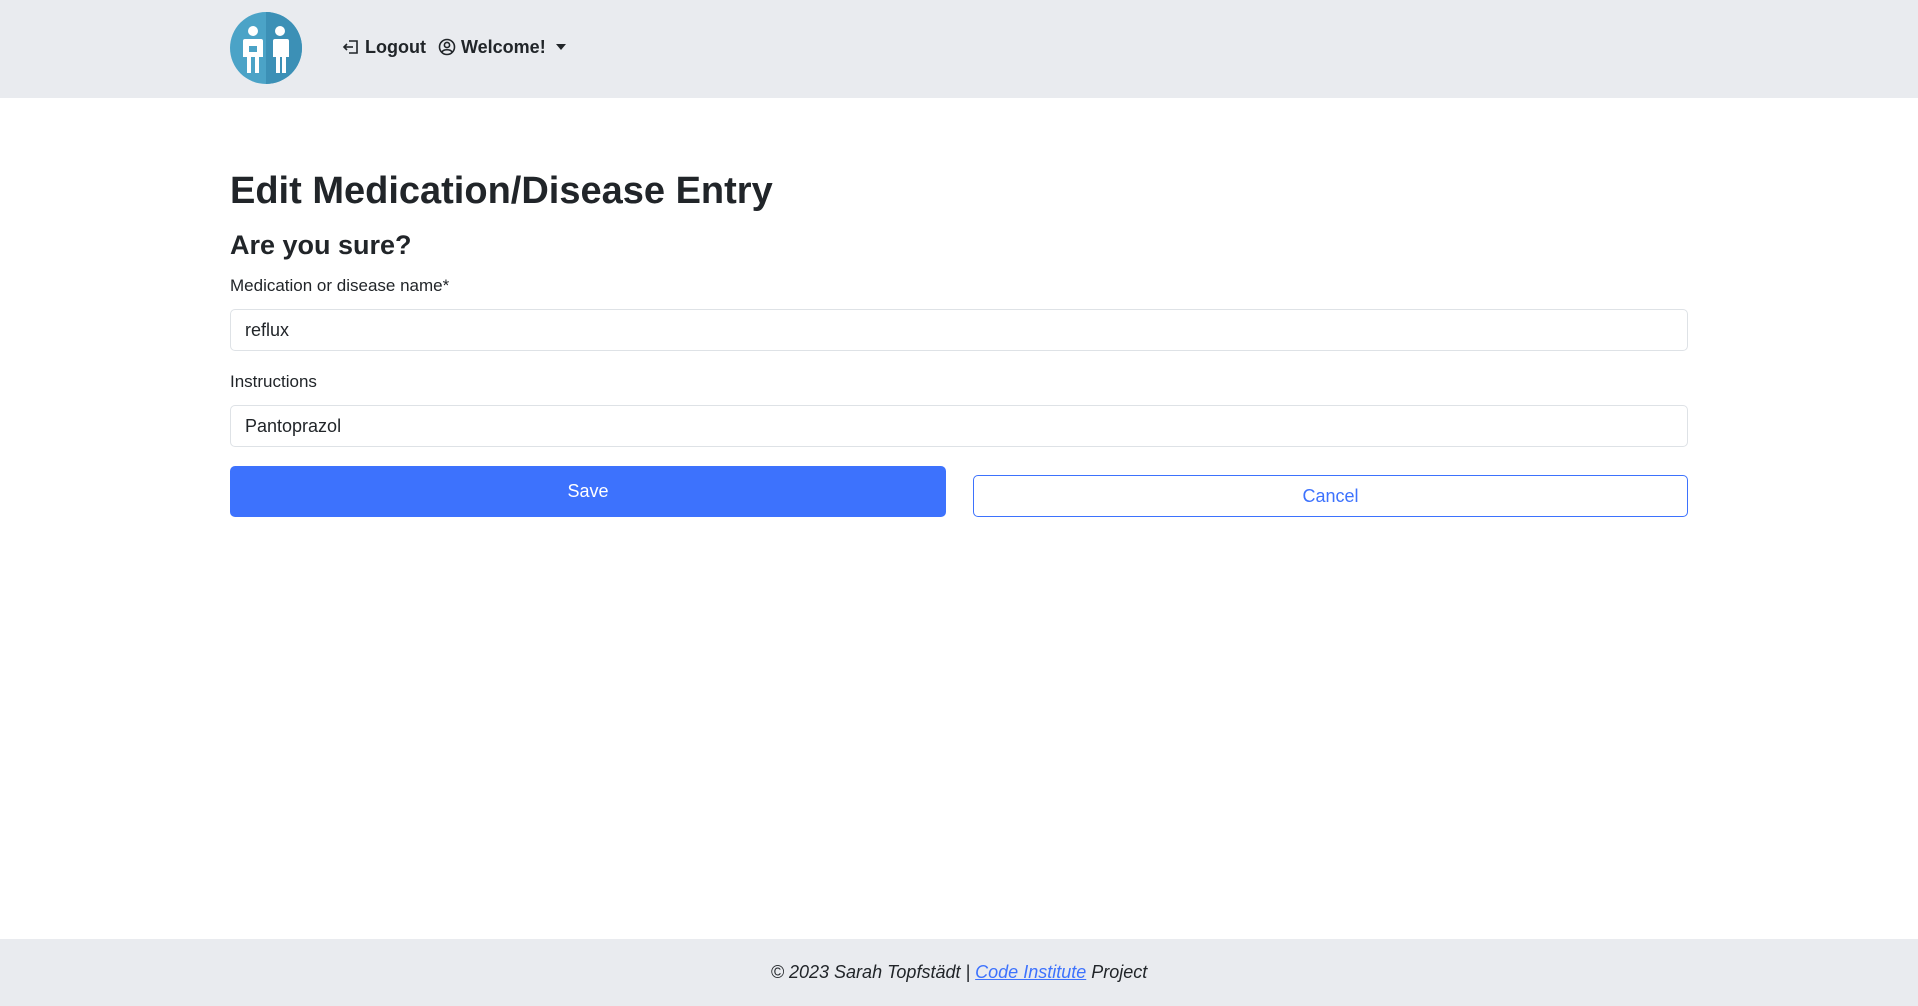  I want to click on cancel-button: Cancel, so click(1330, 496).